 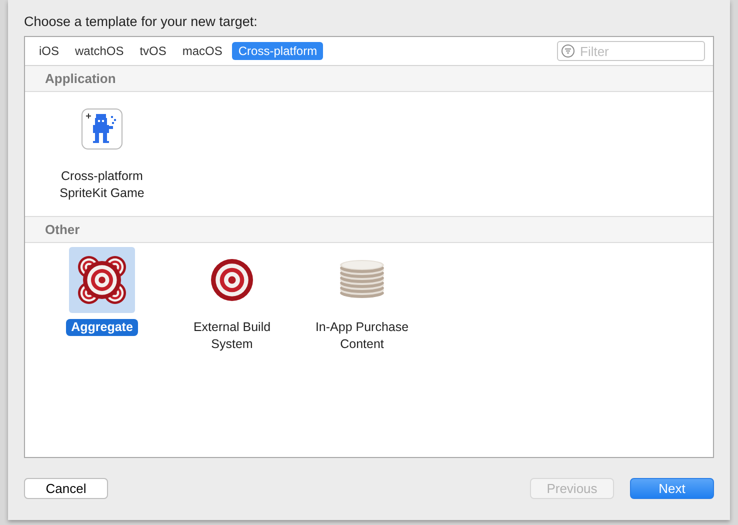 I want to click on platform-tab: iOS, so click(x=49, y=51).